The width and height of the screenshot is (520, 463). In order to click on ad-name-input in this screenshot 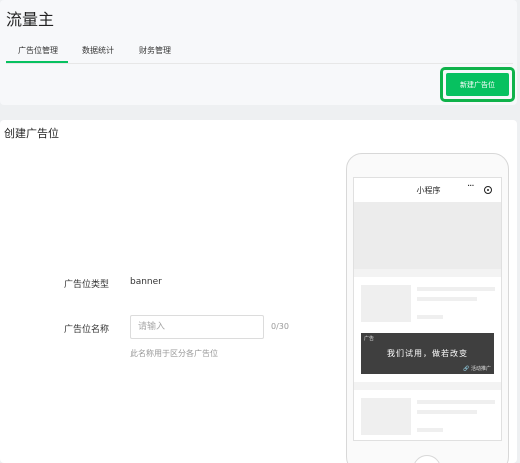, I will do `click(197, 327)`.